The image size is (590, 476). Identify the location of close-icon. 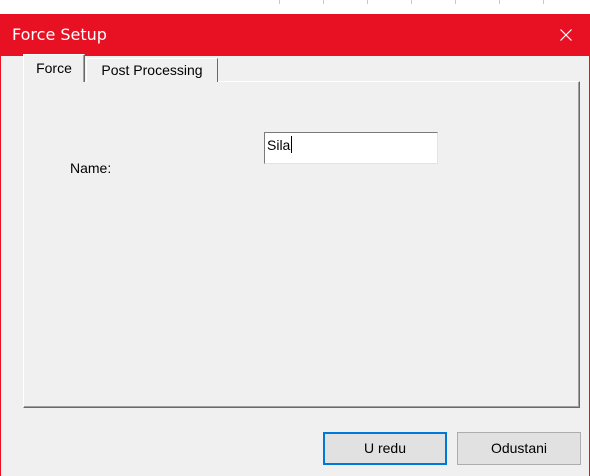
(566, 35).